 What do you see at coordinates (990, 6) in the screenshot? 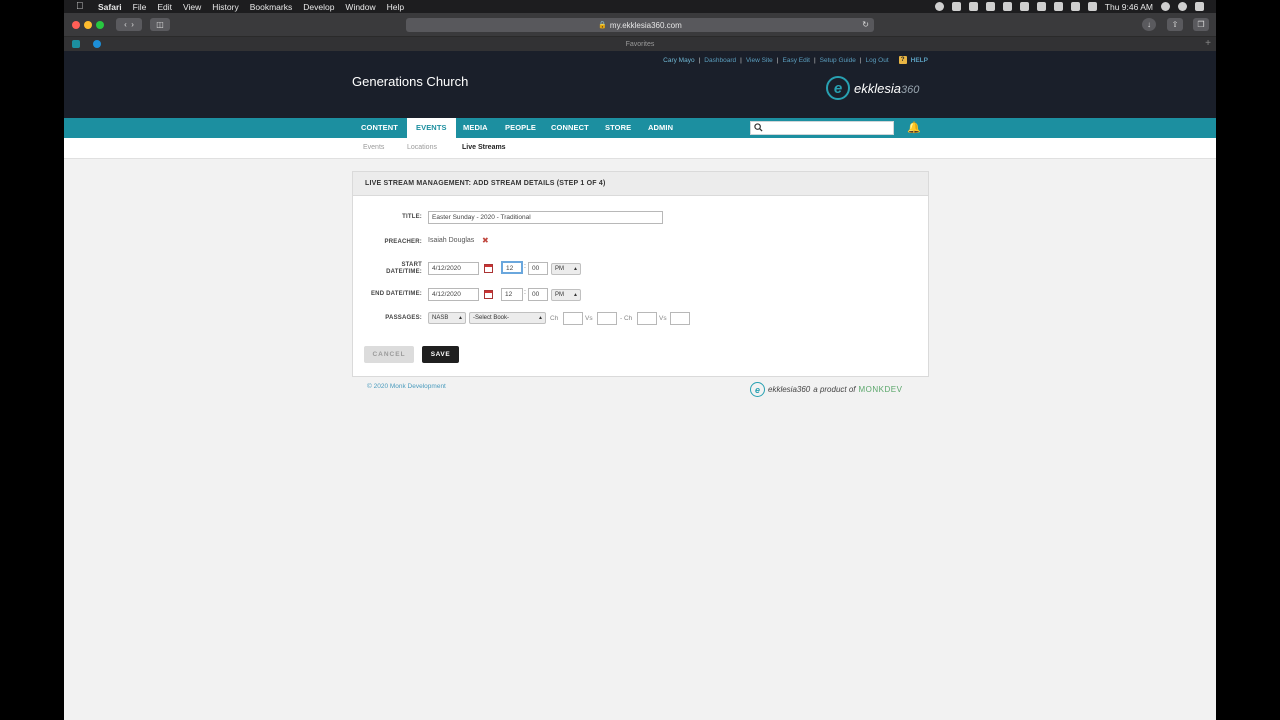
I see `sync-icon` at bounding box center [990, 6].